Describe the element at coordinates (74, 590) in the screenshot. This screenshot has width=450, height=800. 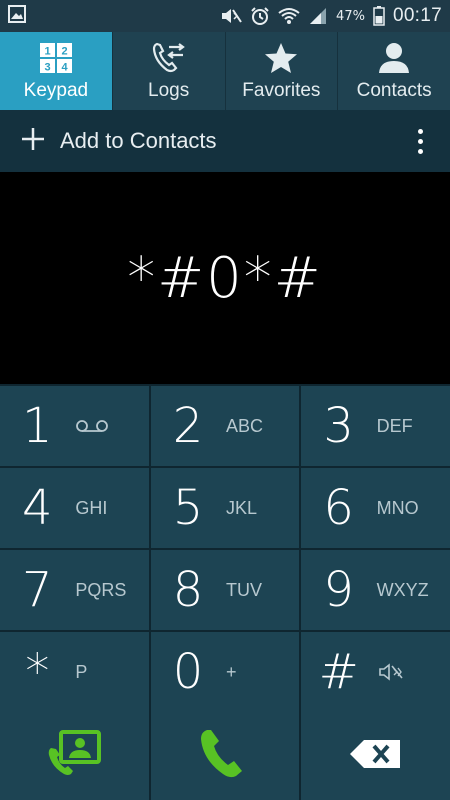
I see `key-7: 7 PQRS` at that location.